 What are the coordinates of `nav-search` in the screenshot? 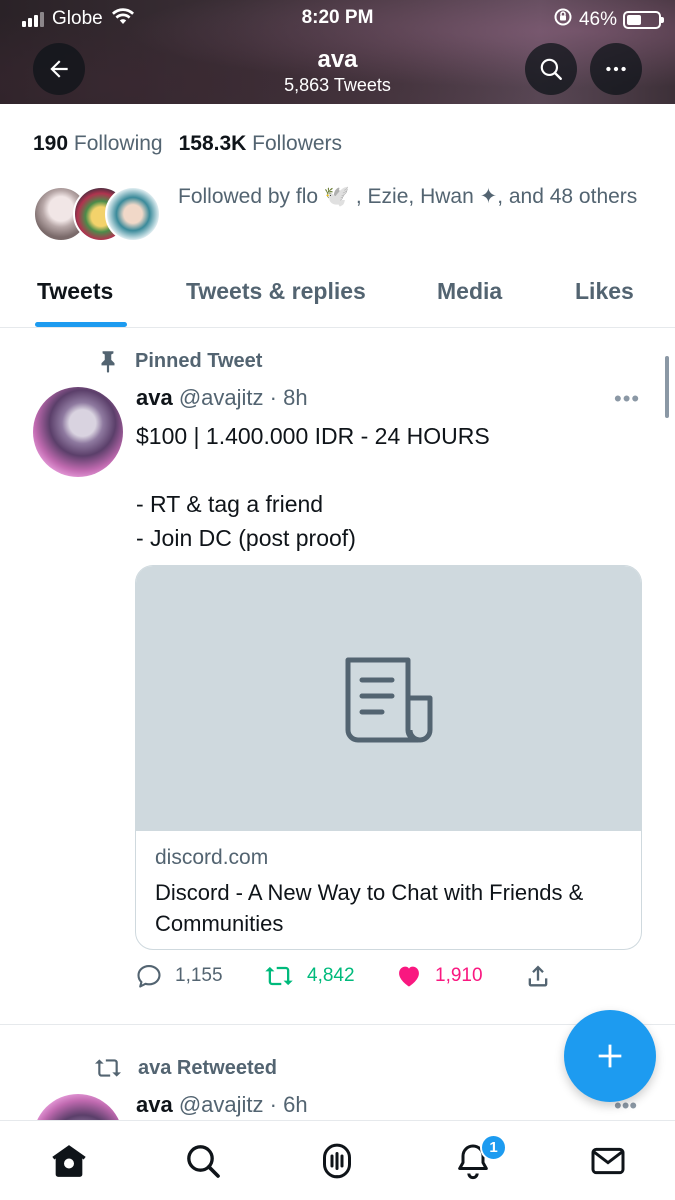 It's located at (203, 1161).